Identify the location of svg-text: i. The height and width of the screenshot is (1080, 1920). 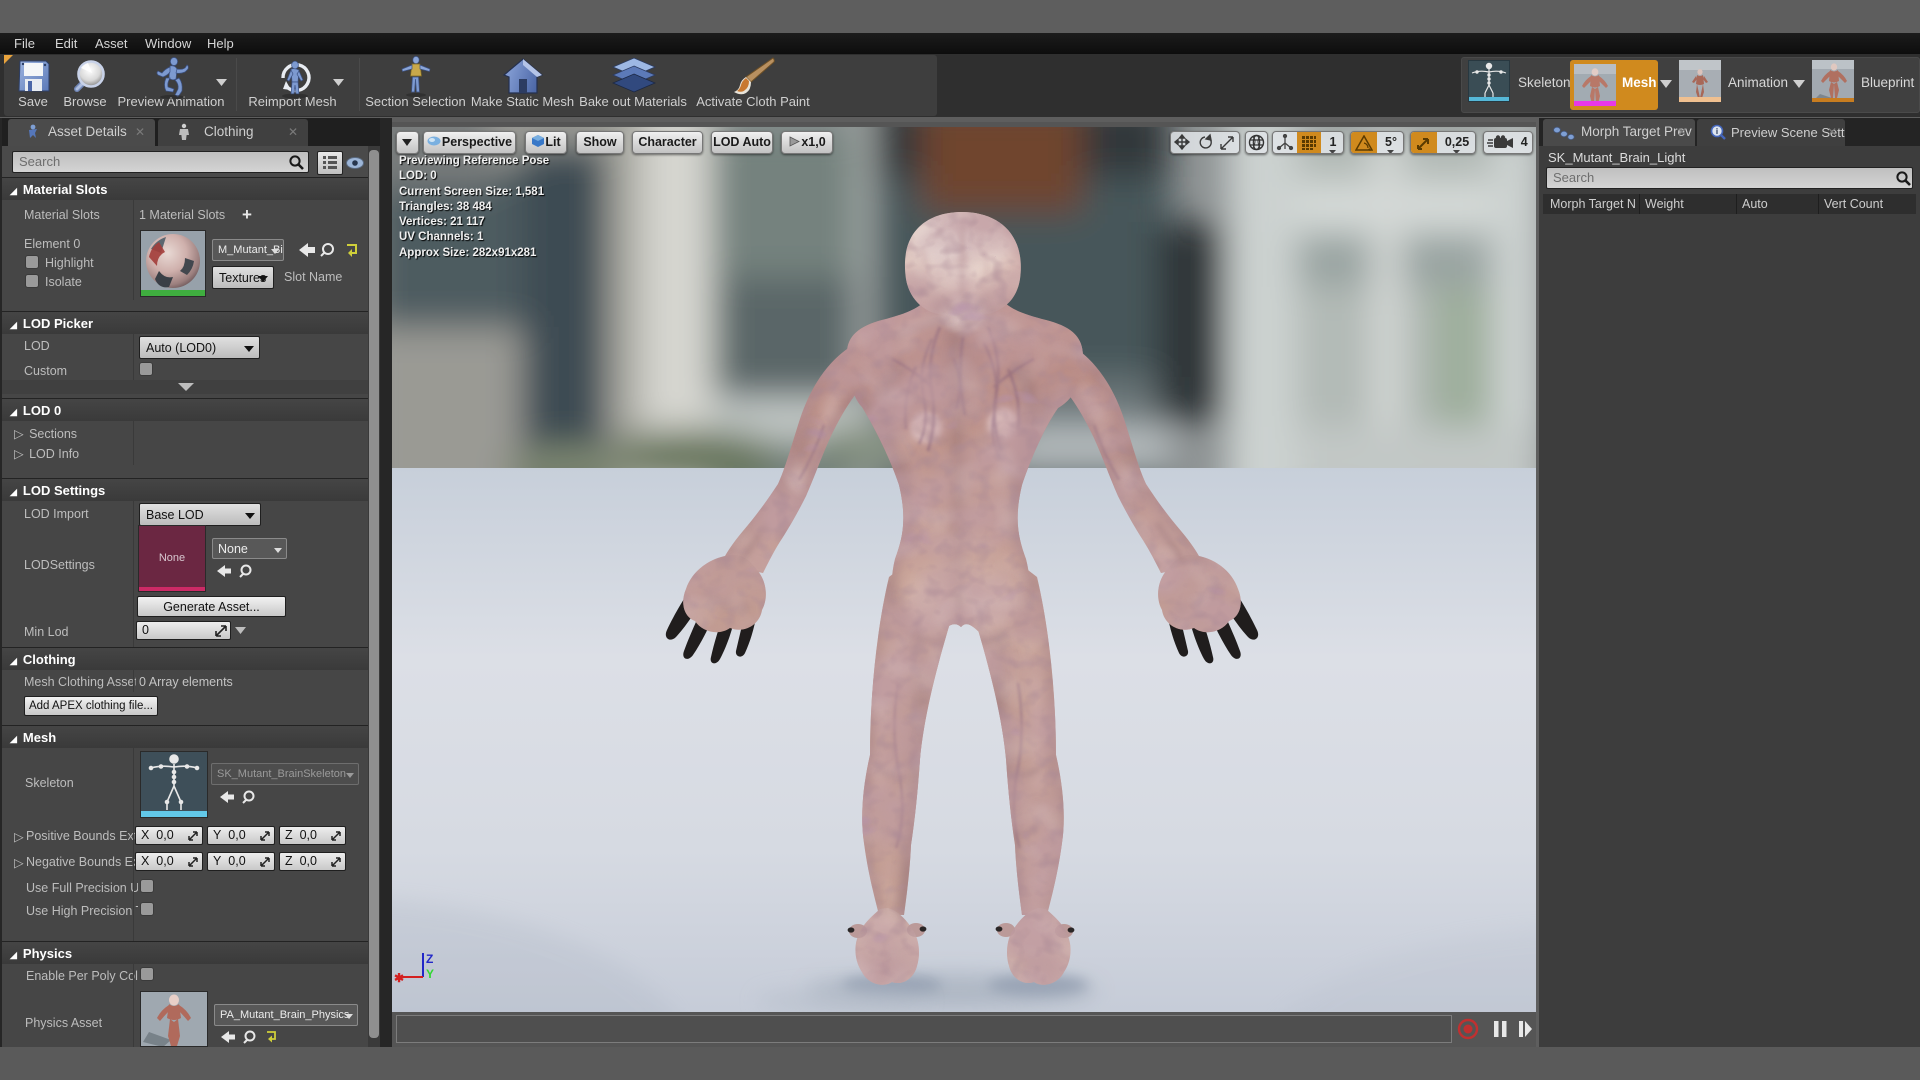
(1717, 131).